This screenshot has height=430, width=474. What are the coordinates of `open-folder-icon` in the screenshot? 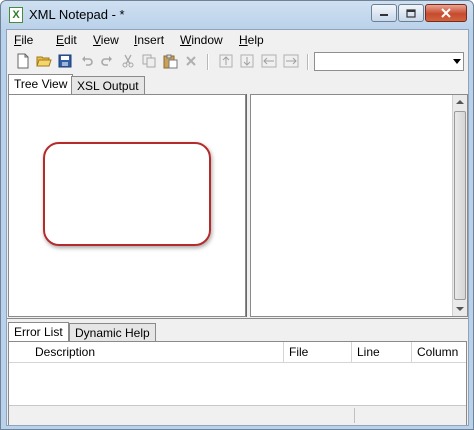 It's located at (44, 61).